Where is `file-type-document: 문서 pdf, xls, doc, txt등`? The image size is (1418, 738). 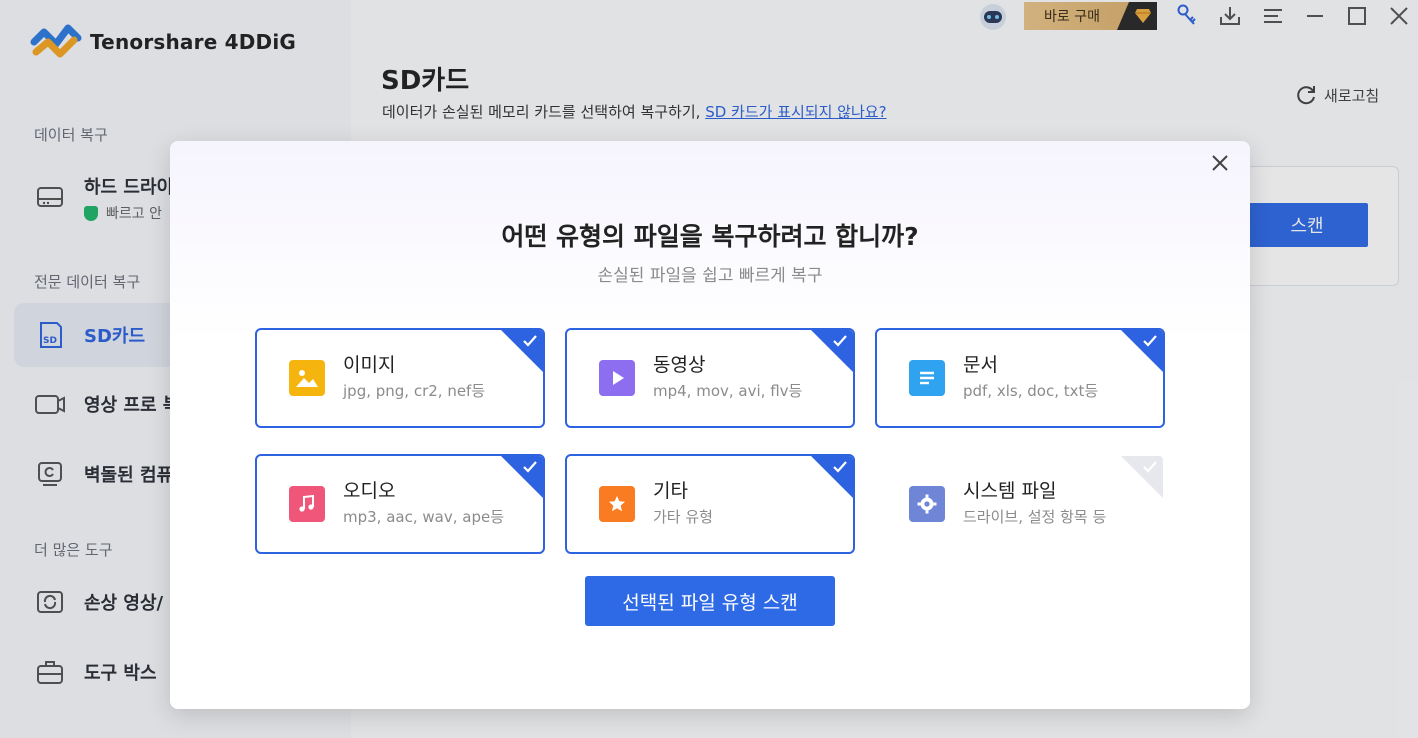
file-type-document: 문서 pdf, xls, doc, txt등 is located at coordinates (1020, 378).